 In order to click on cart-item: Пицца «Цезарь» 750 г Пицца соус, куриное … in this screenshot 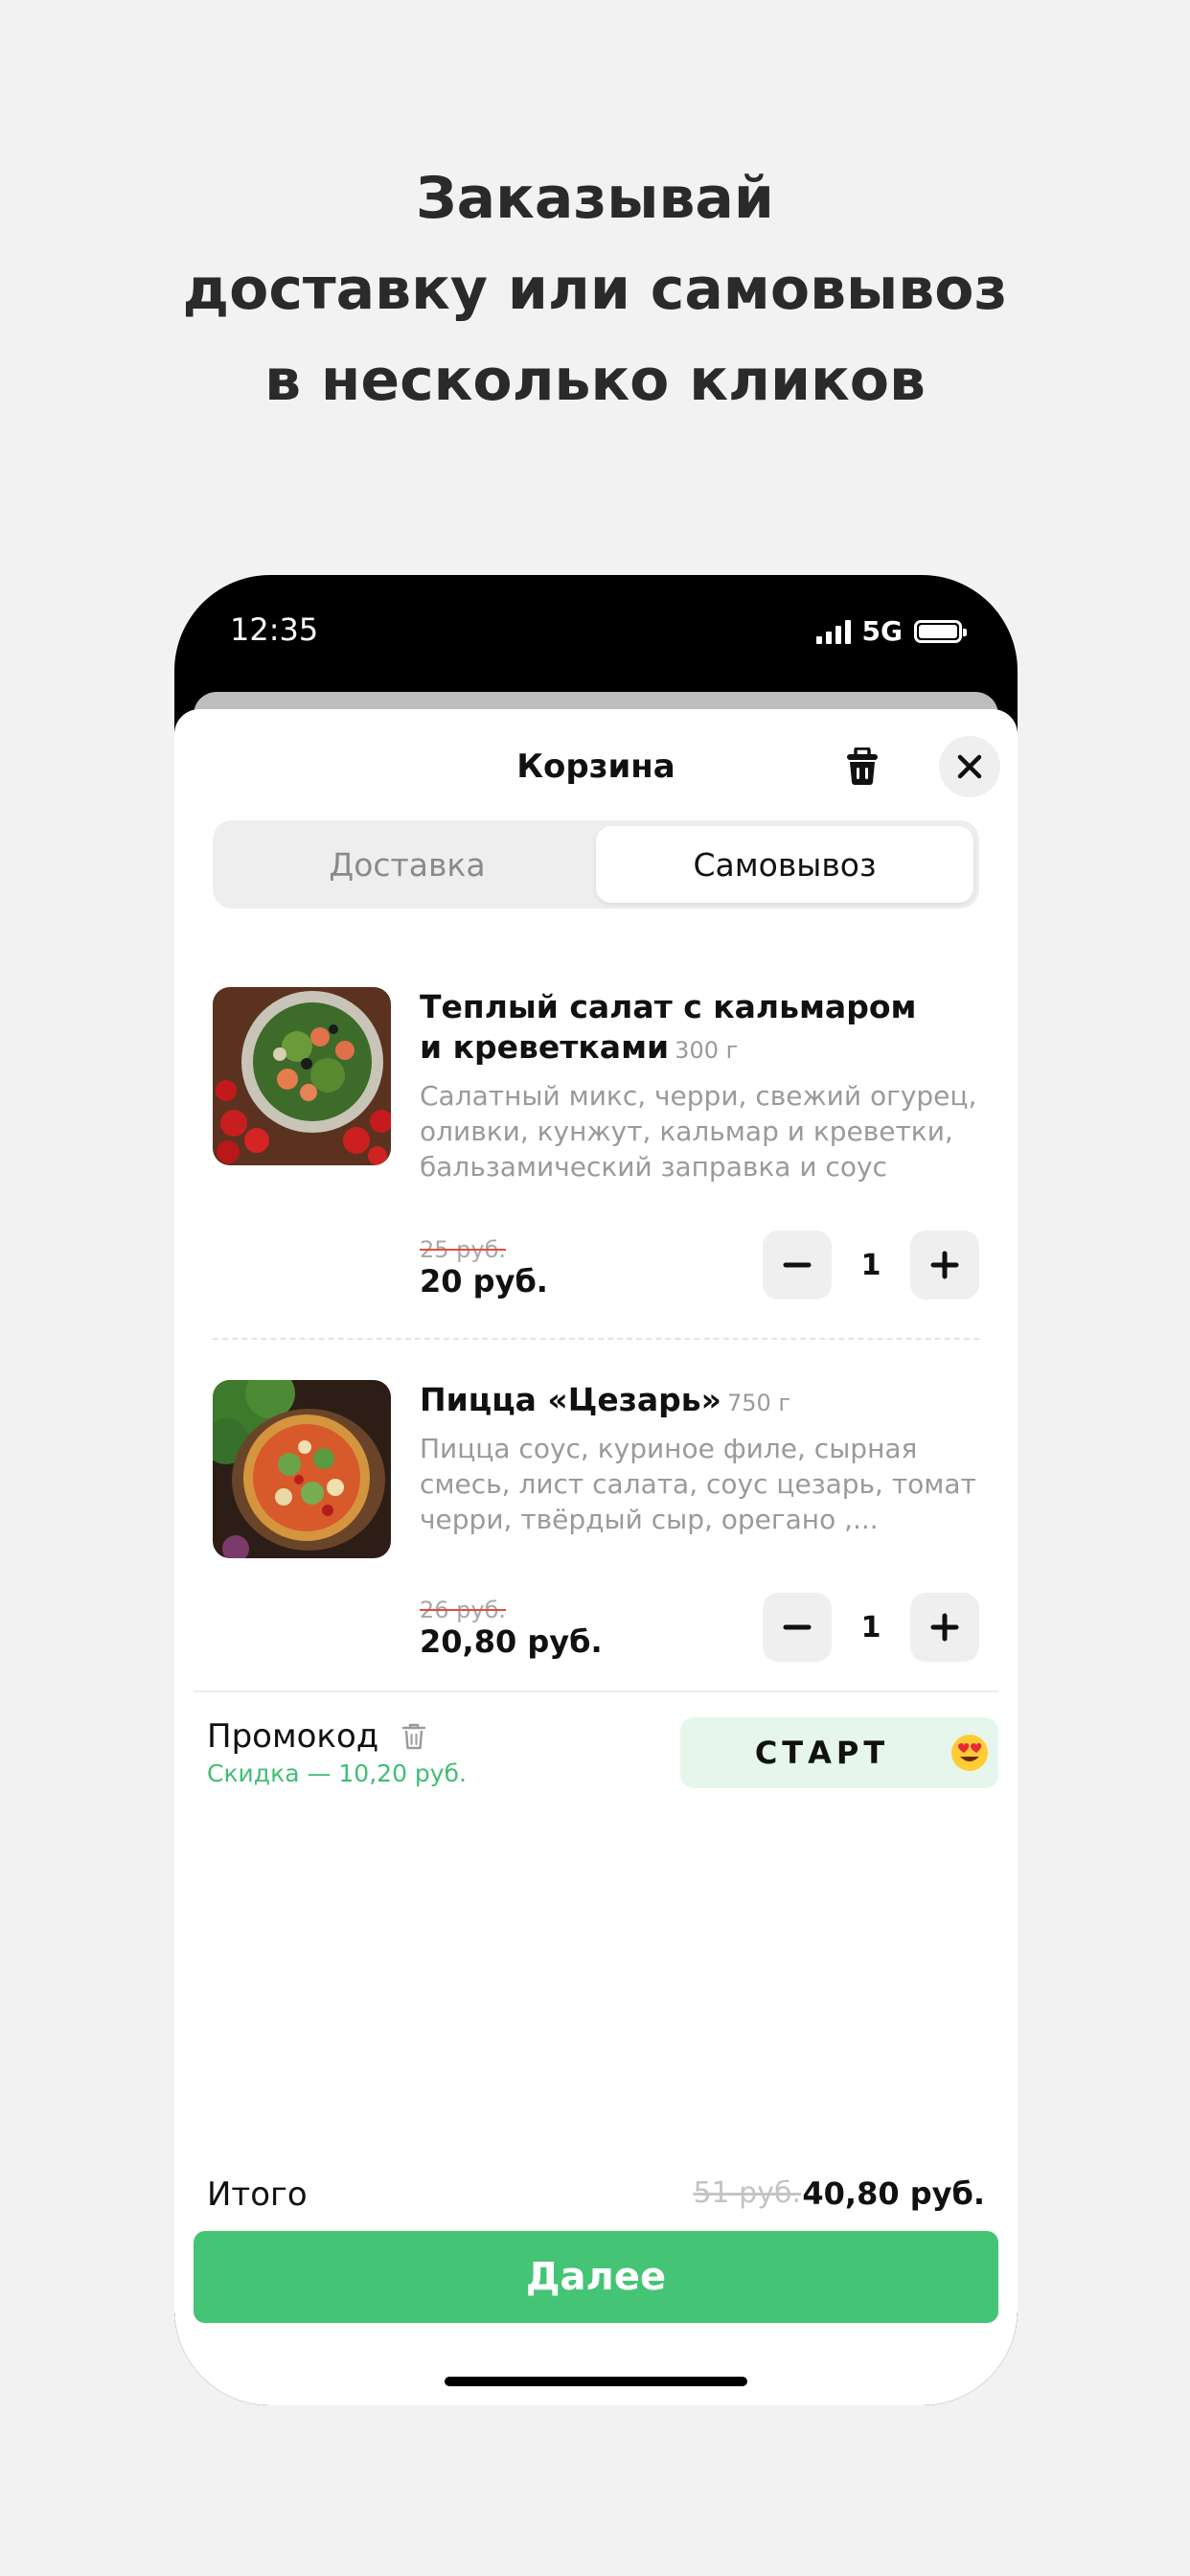, I will do `click(596, 1524)`.